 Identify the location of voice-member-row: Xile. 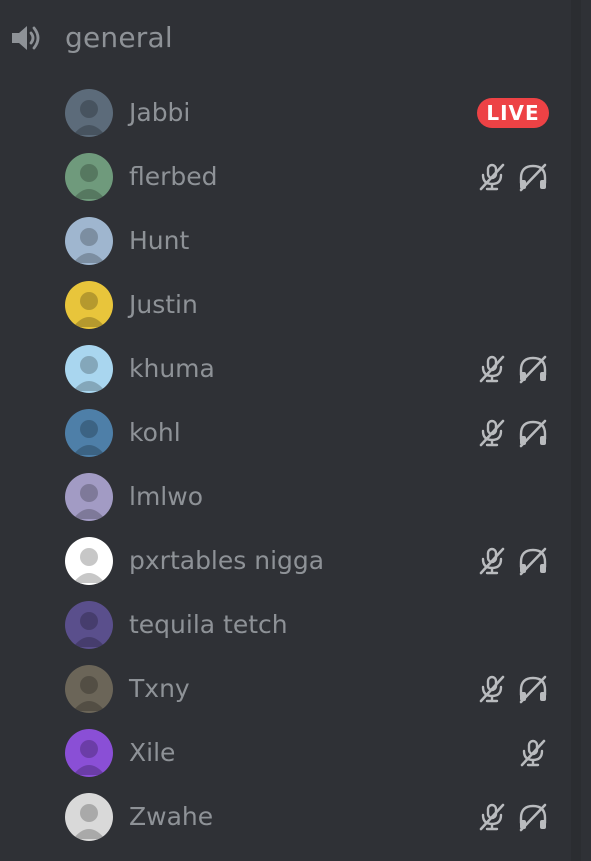
(290, 753).